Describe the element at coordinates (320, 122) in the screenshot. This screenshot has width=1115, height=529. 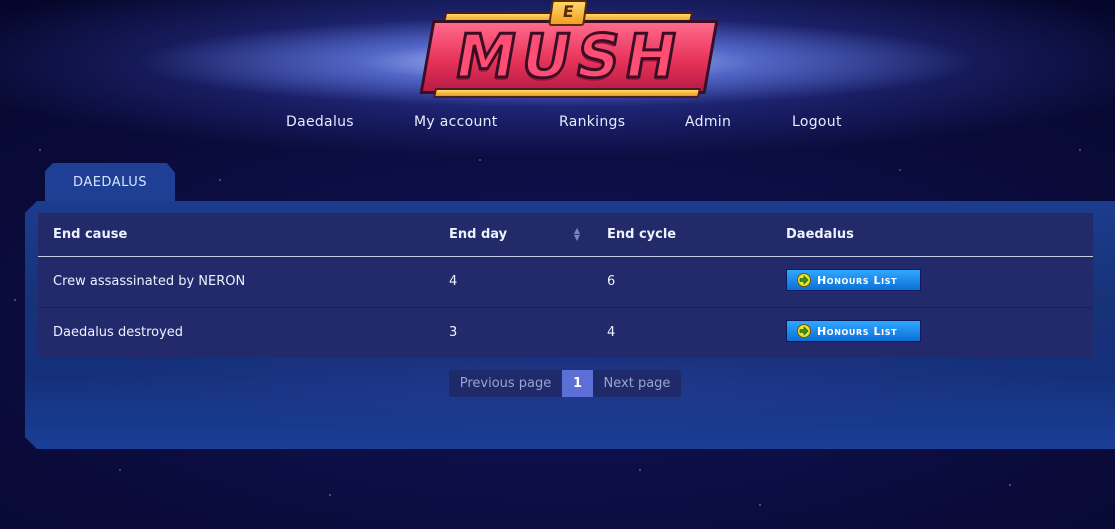
I see `nav-daedalus: Daedalus` at that location.